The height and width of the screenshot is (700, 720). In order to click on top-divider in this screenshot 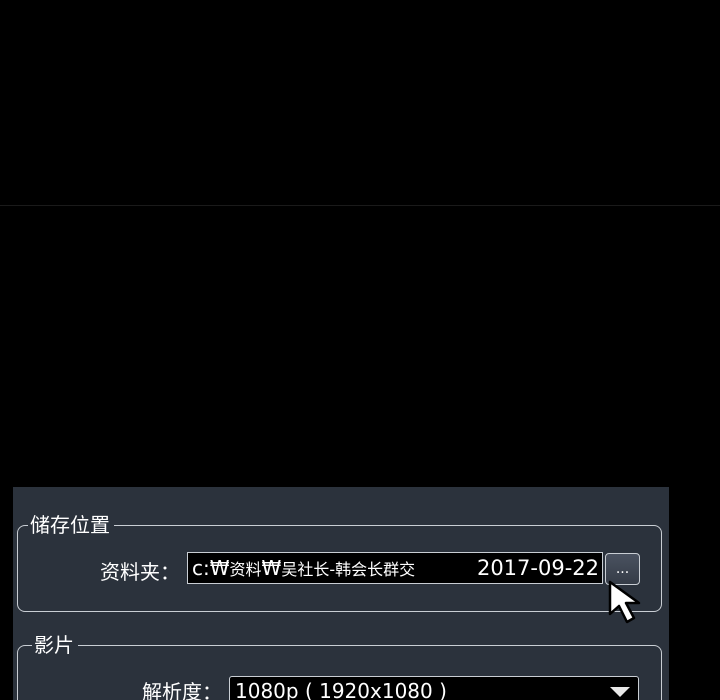, I will do `click(360, 205)`.